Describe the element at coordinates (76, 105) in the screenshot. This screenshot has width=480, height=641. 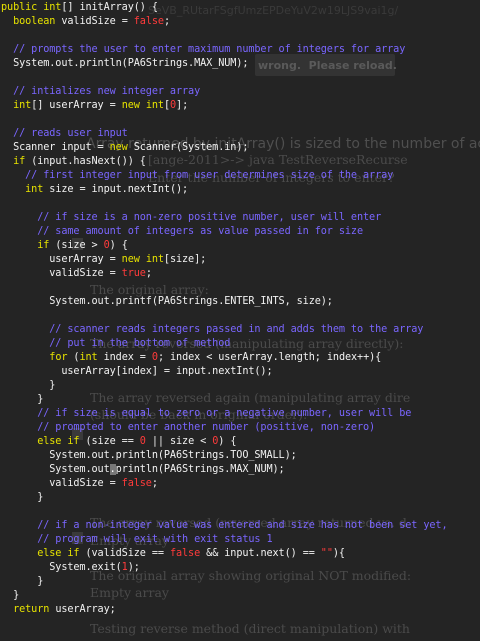
I see `code-token: [] userArray =` at that location.